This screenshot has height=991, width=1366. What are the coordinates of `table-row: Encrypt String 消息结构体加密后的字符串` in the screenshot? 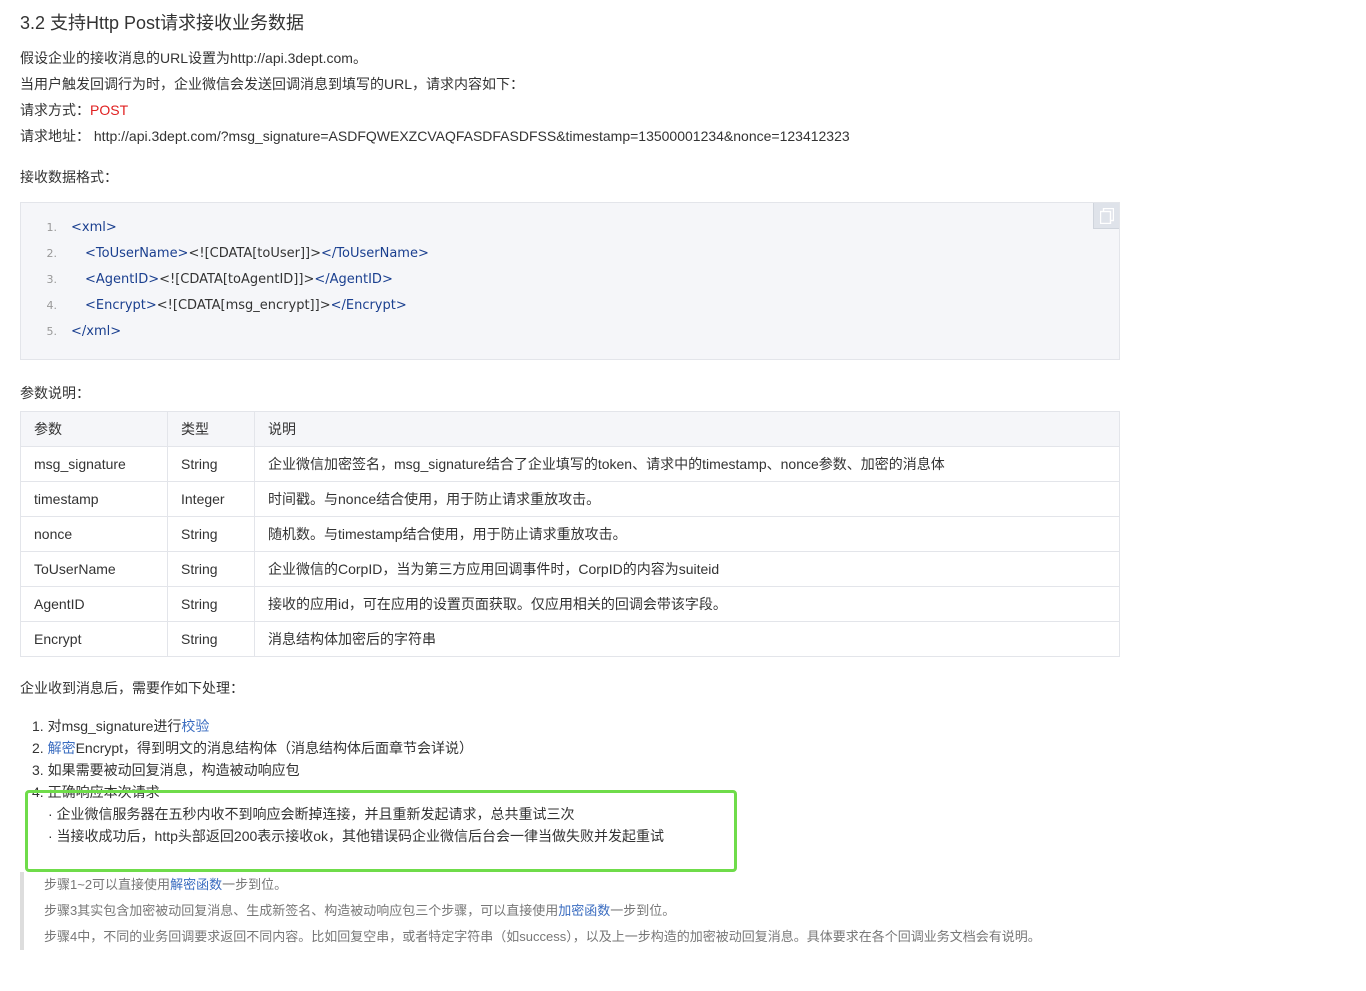 It's located at (570, 639).